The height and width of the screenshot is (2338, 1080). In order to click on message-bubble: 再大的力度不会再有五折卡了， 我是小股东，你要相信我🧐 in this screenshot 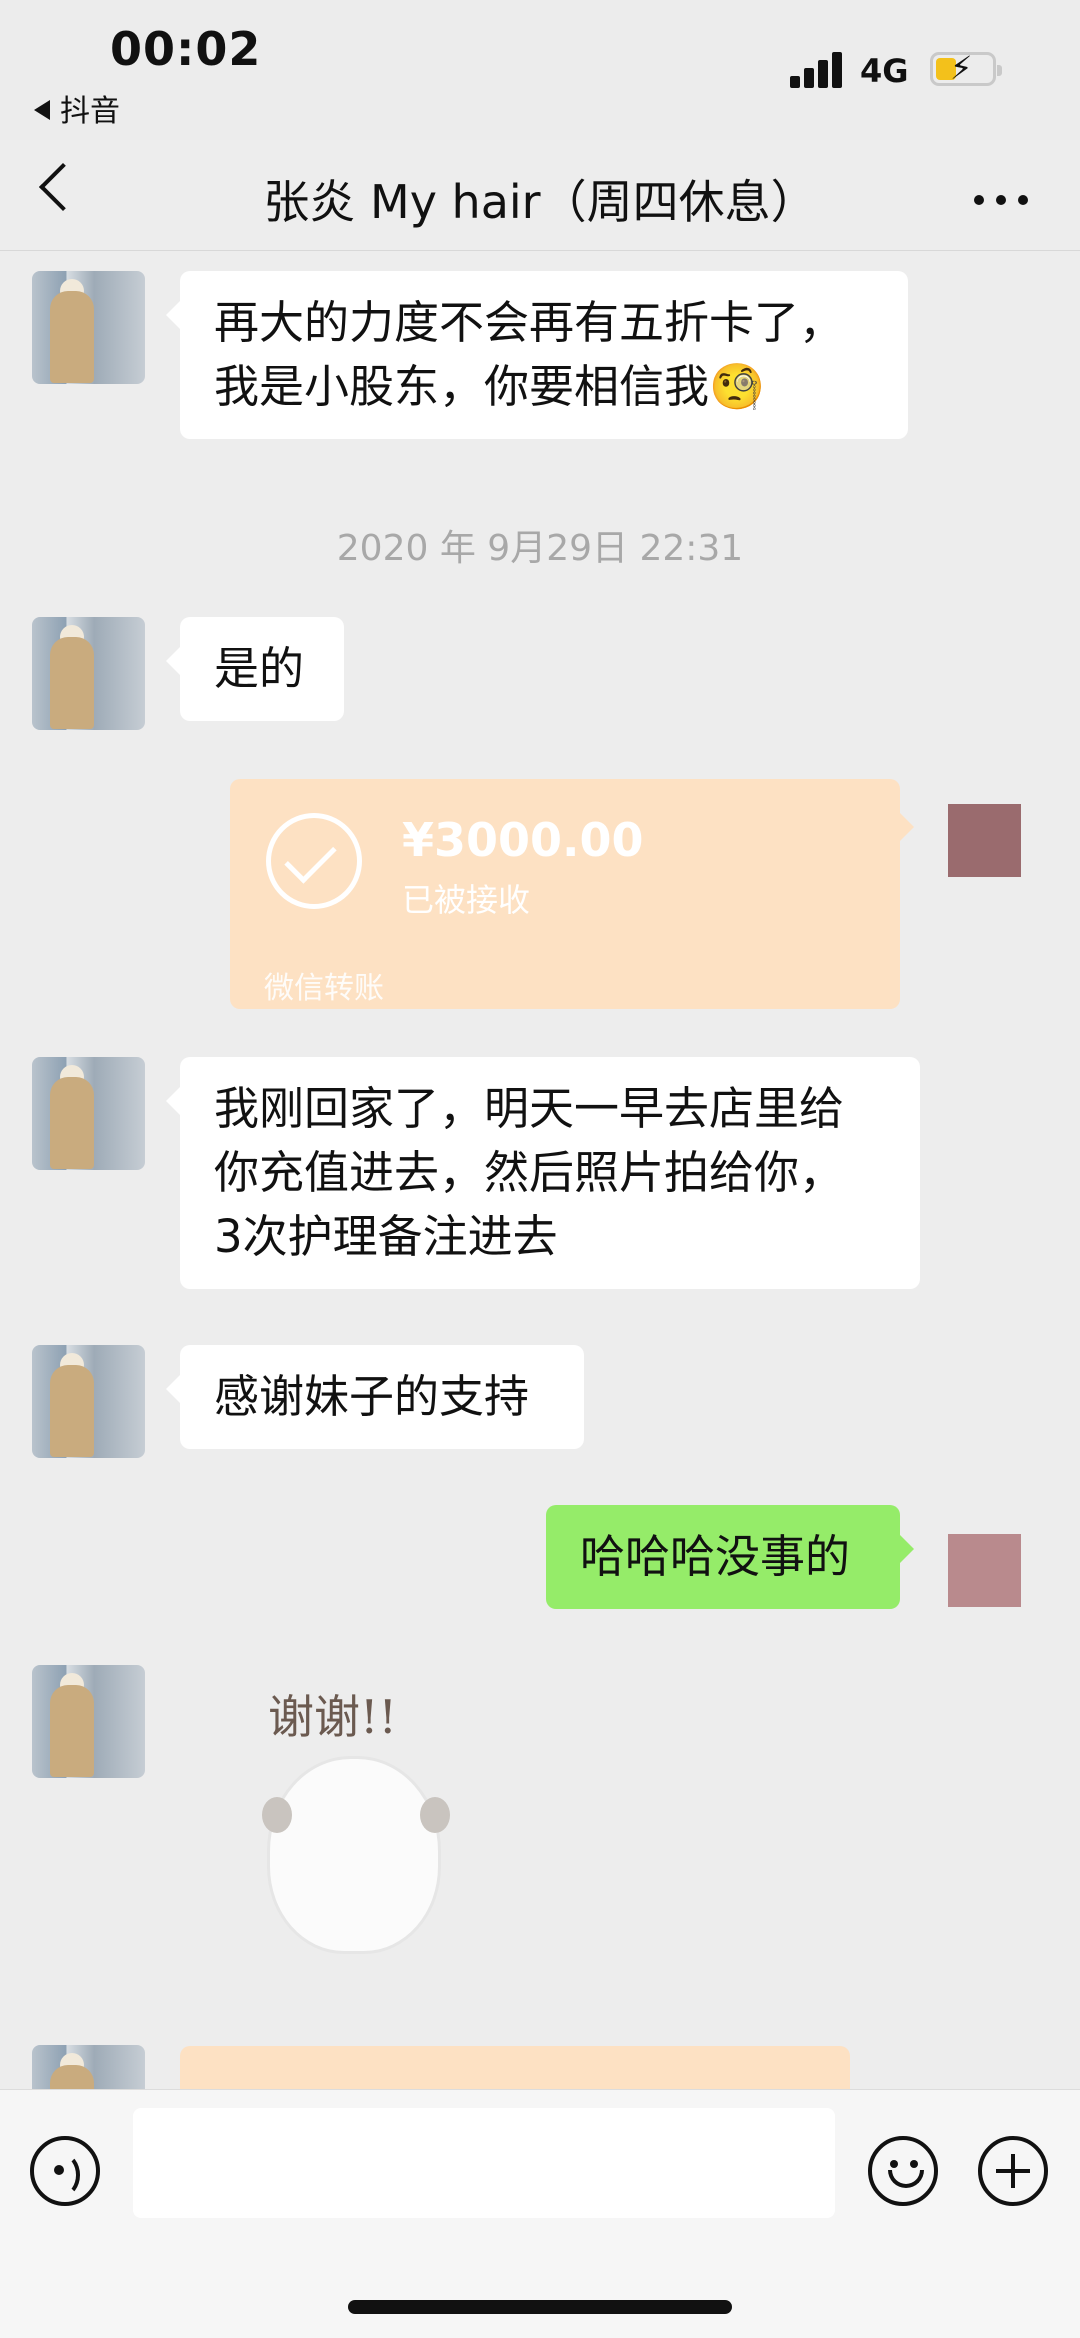, I will do `click(537, 355)`.